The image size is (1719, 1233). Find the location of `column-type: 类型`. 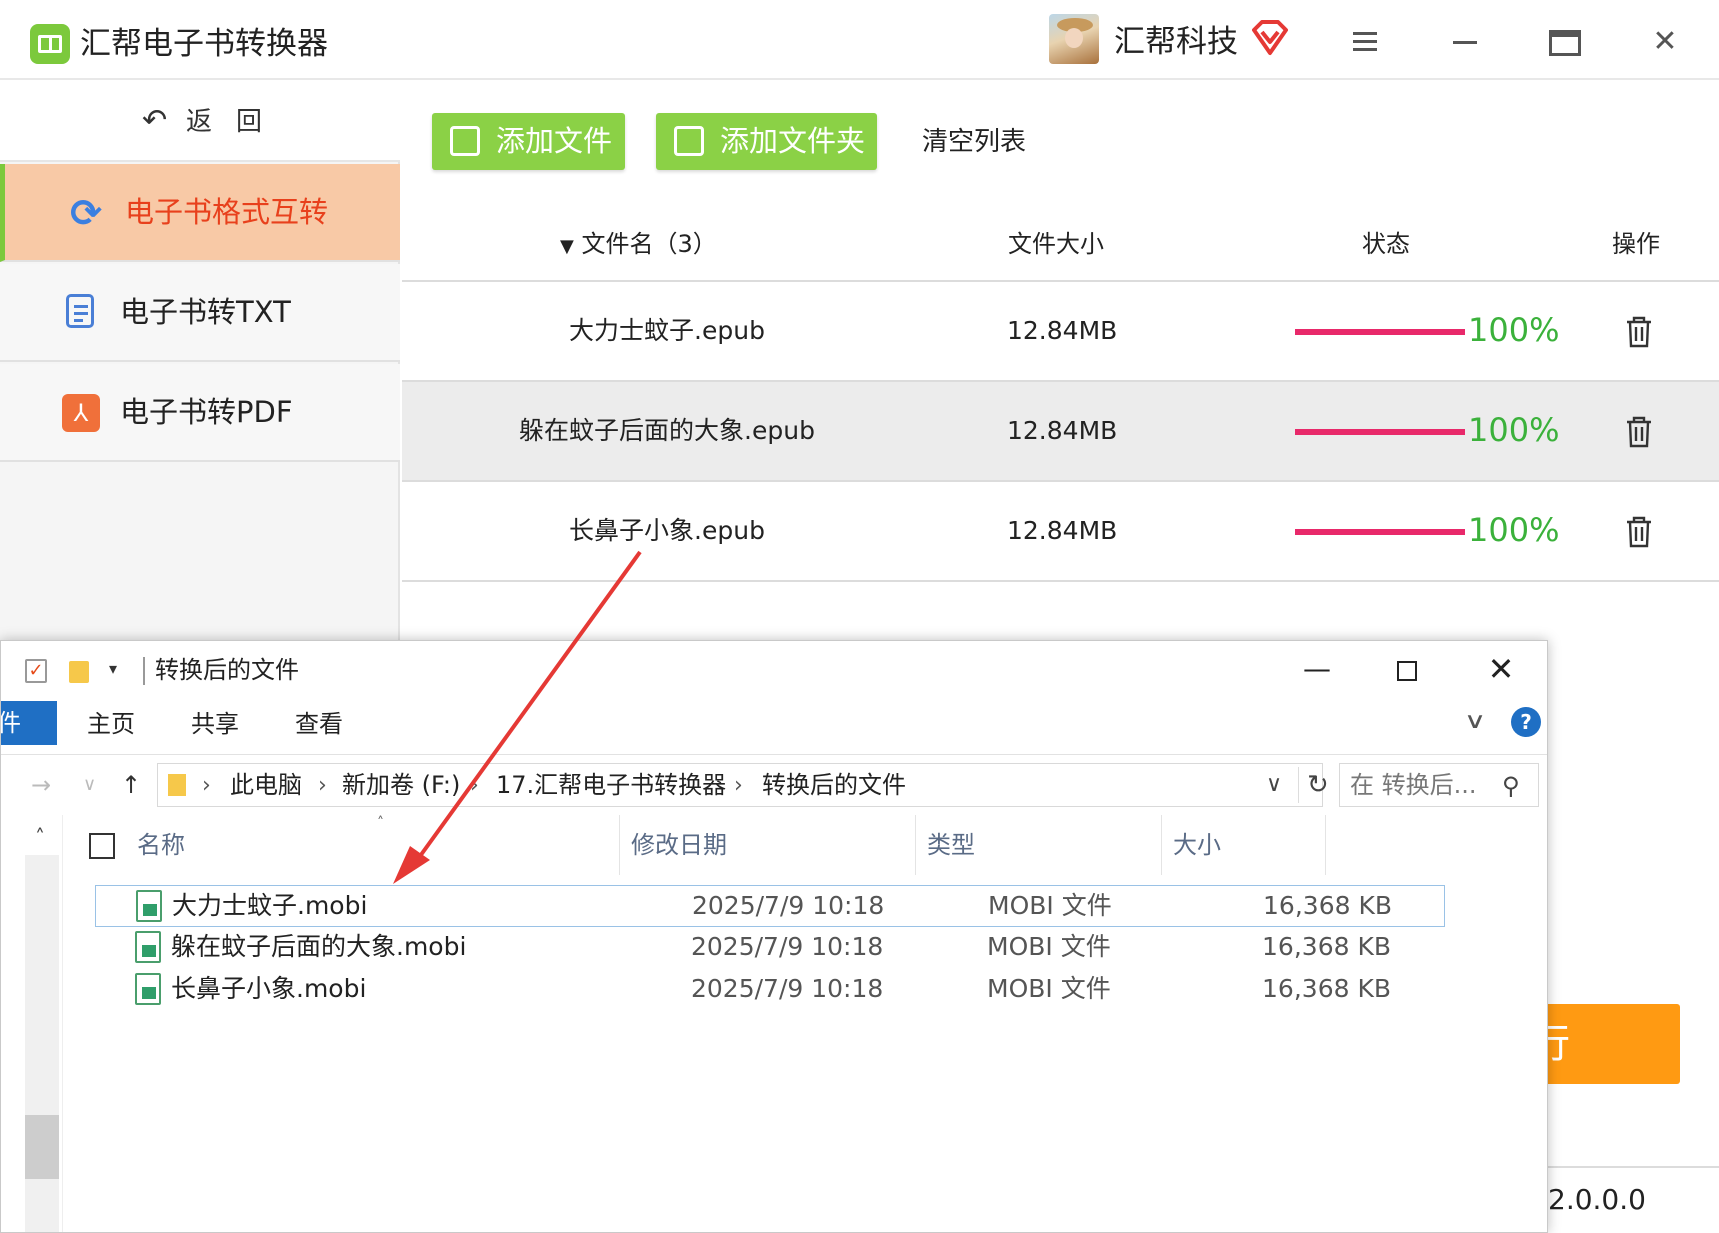

column-type: 类型 is located at coordinates (951, 845).